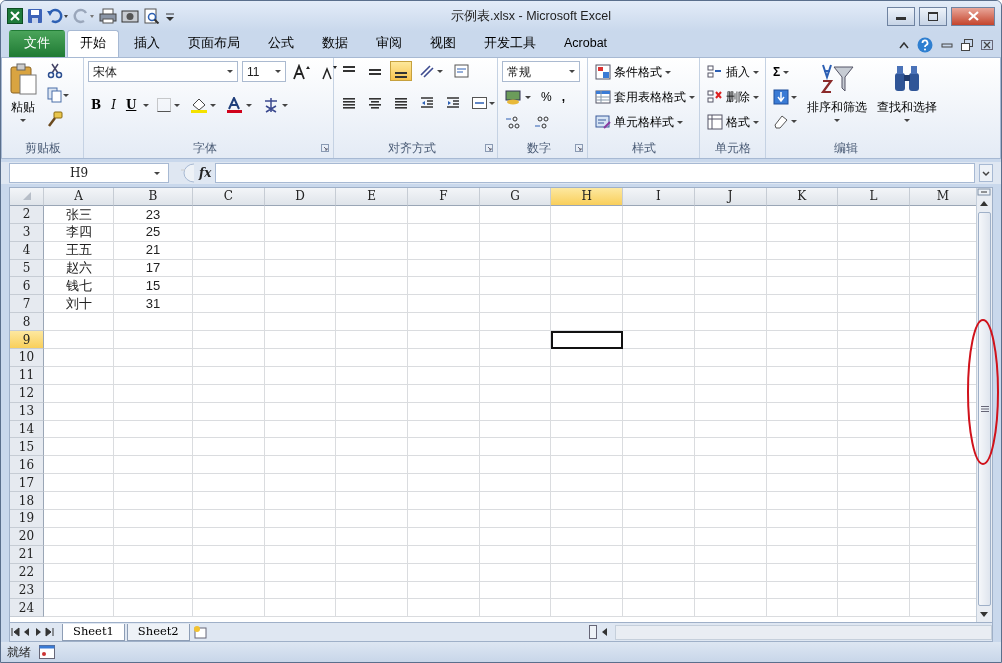 This screenshot has width=1002, height=663. I want to click on column-header: G, so click(515, 197).